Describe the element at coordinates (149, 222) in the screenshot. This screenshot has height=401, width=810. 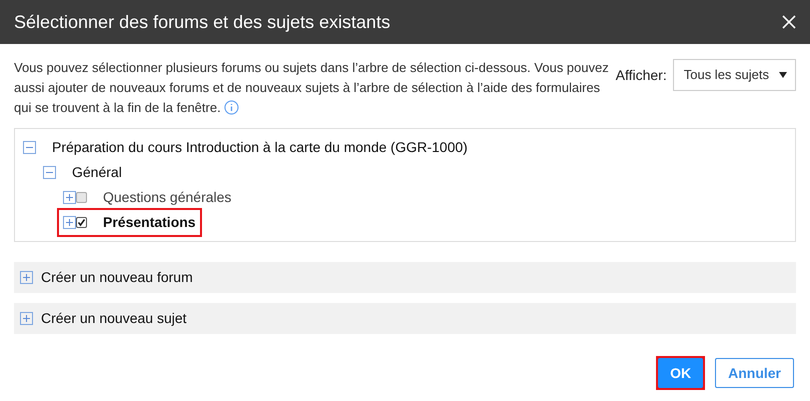
I see `tree-item: Présentations` at that location.